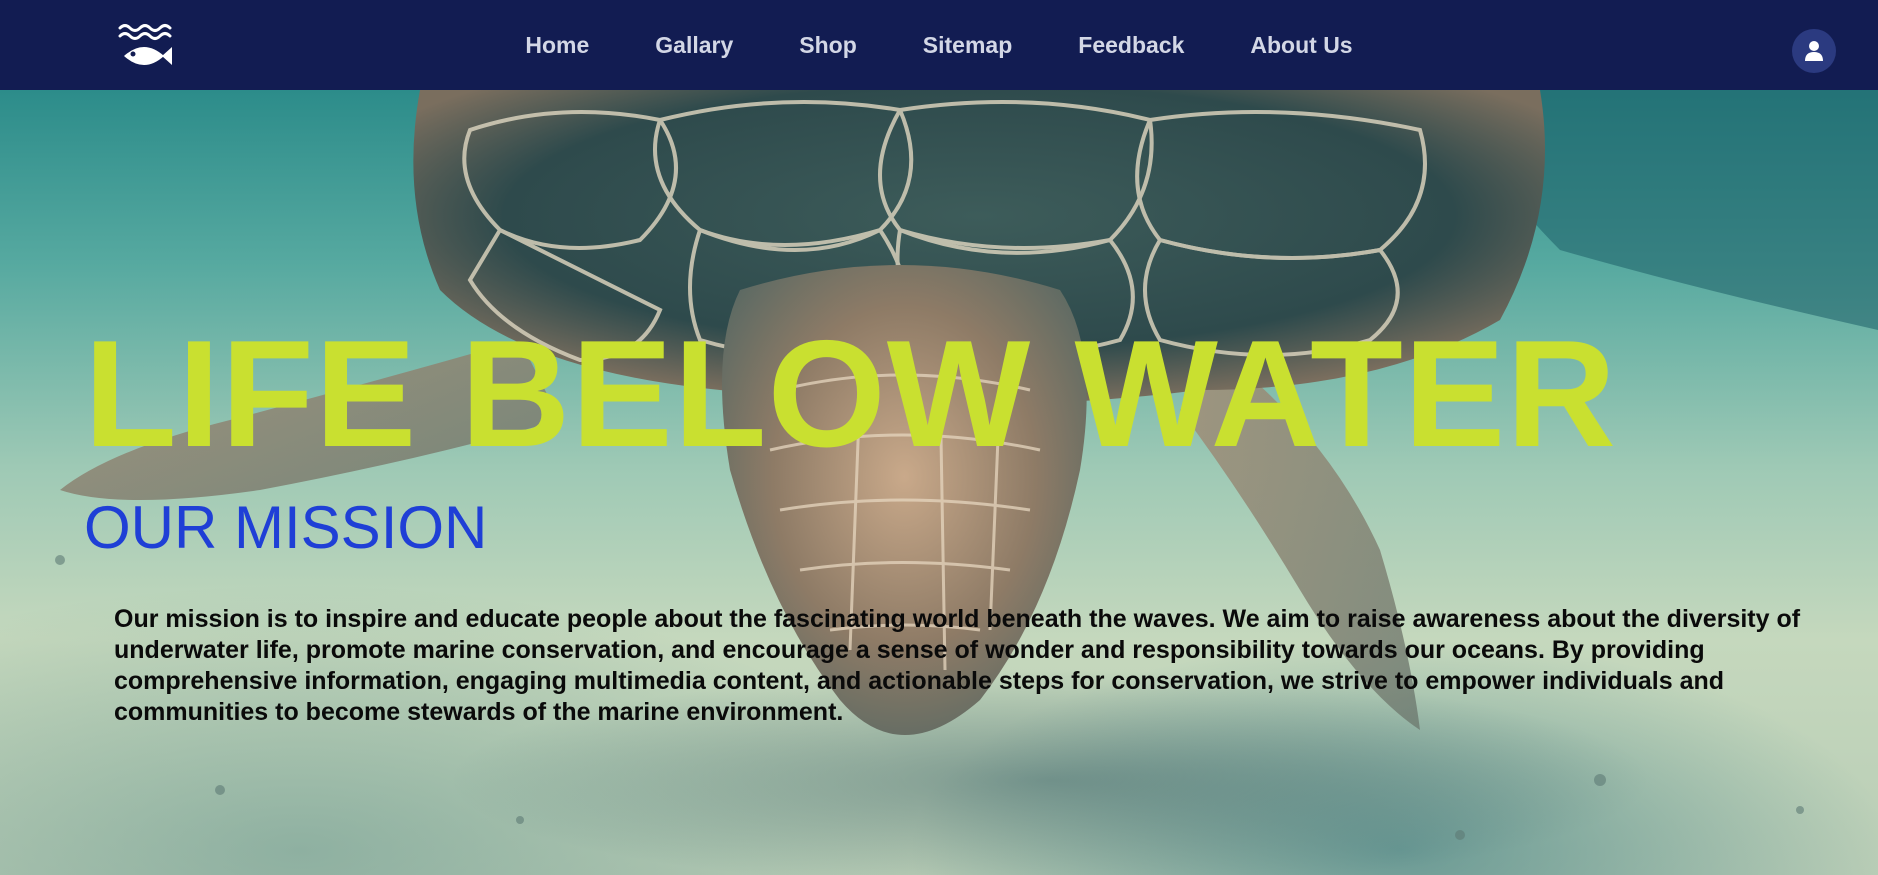  Describe the element at coordinates (286, 527) in the screenshot. I see `mission-heading: OUR MISSION` at that location.